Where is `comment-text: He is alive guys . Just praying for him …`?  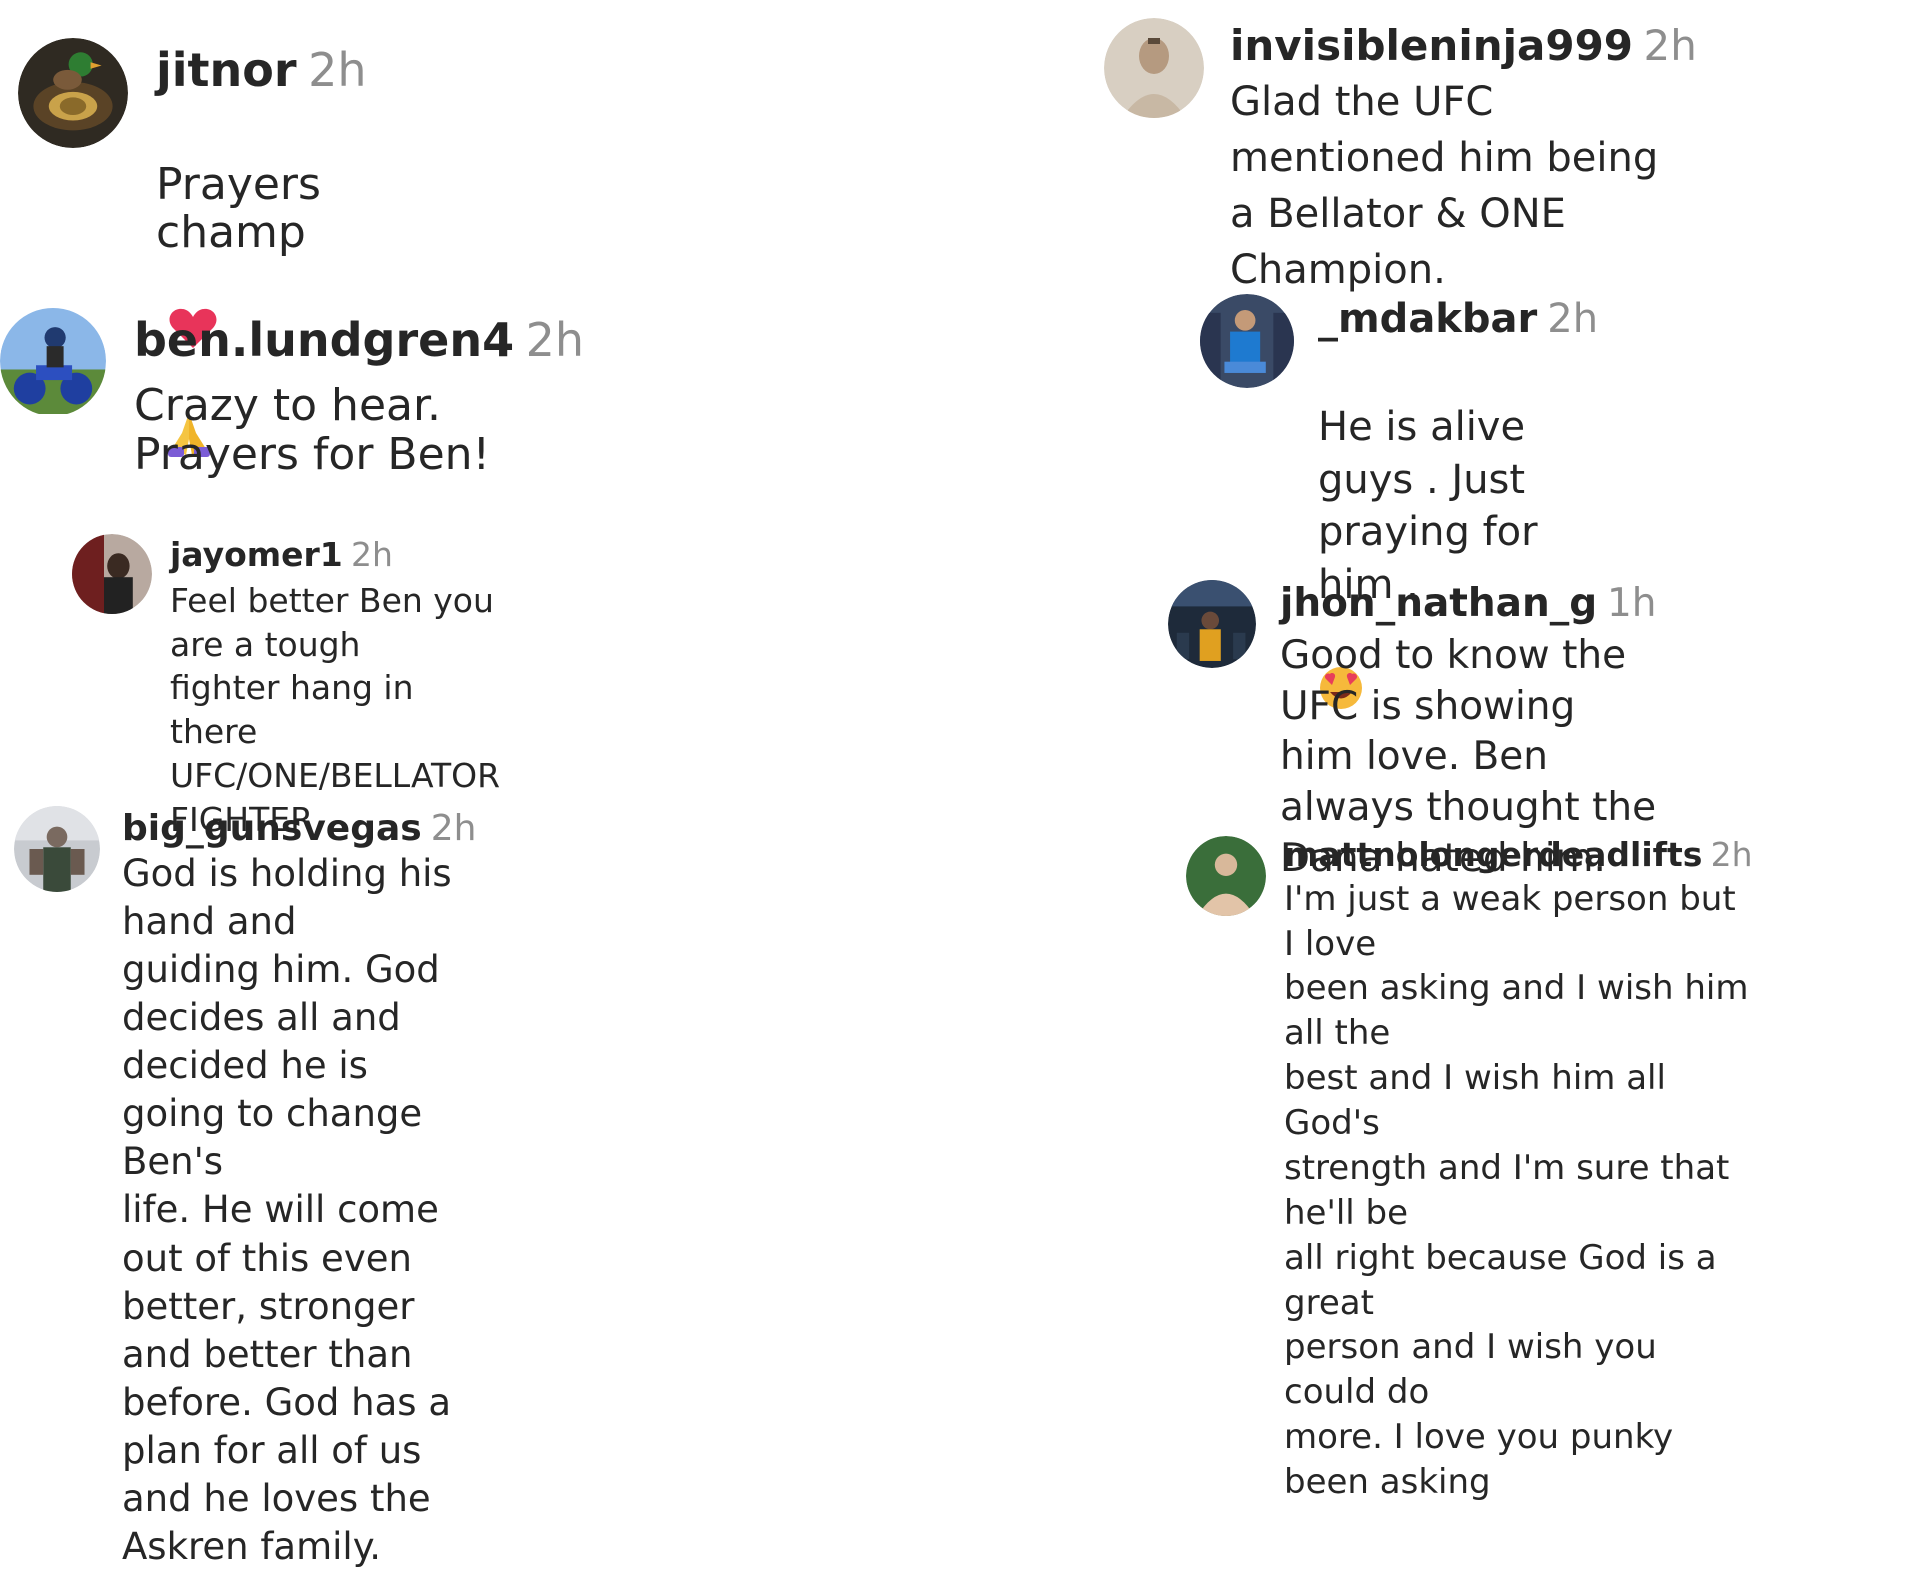
comment-text: He is alive guys . Just praying for him … is located at coordinates (1428, 506).